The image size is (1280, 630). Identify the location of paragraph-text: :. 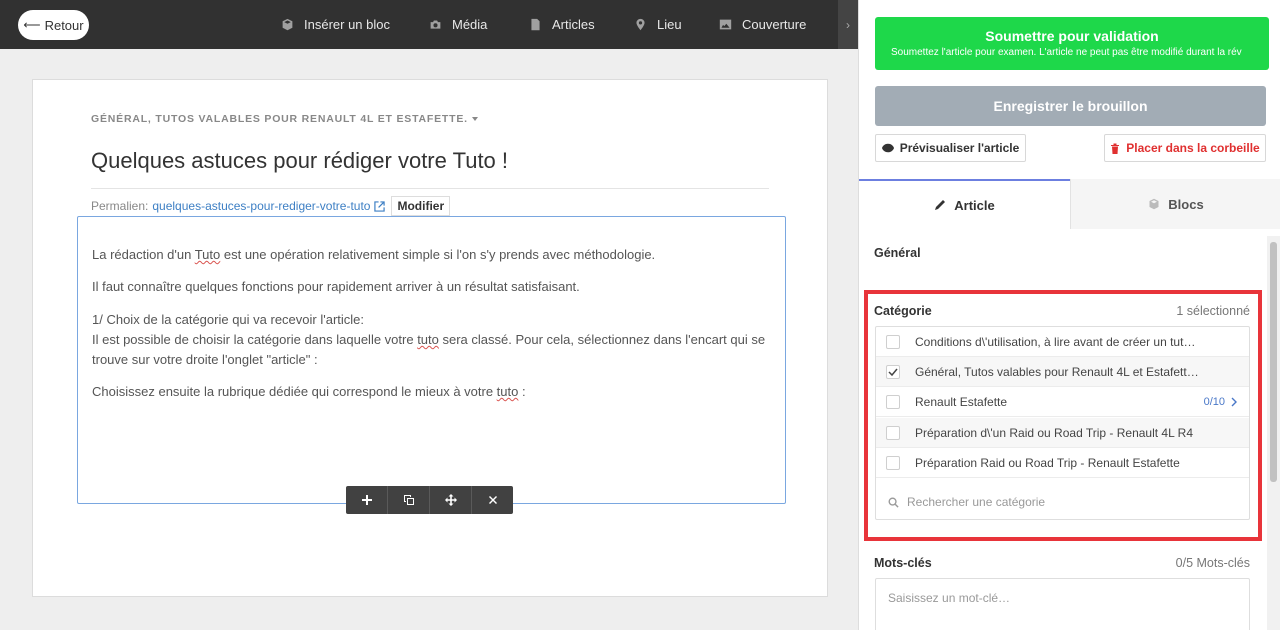
(522, 391).